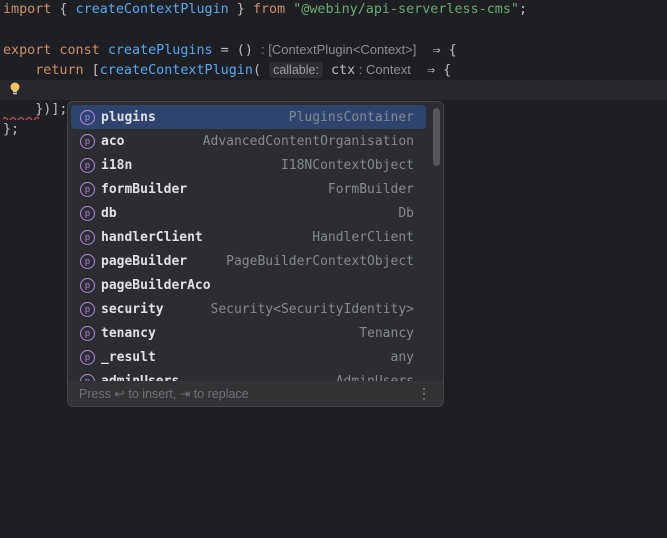  I want to click on completion-item: p pageBuilder PageBuilderContextObject, so click(248, 261).